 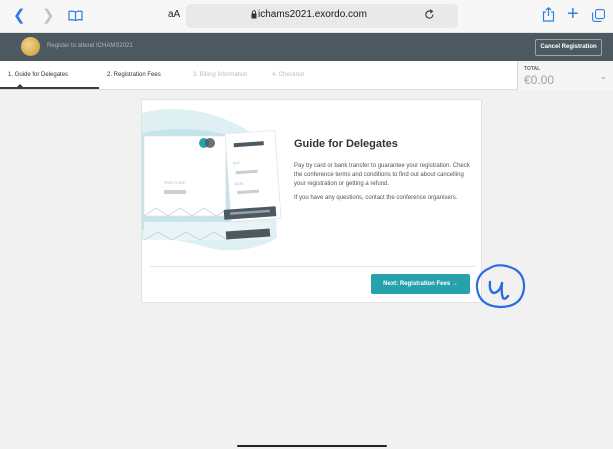 I want to click on home-indicator, so click(x=312, y=446).